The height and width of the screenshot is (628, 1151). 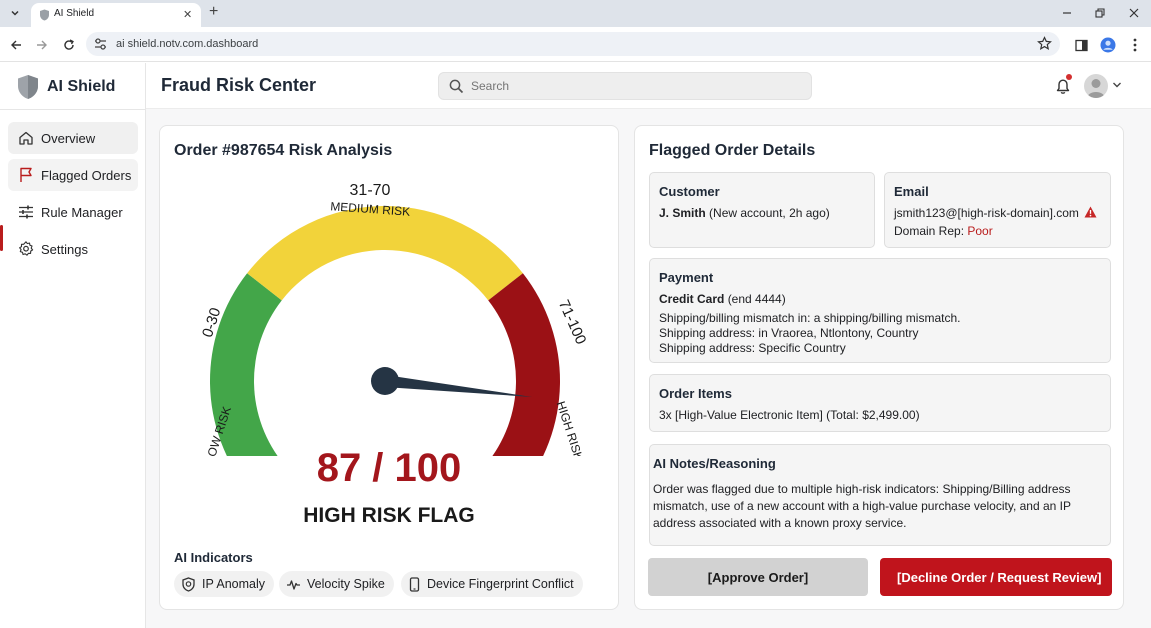 I want to click on indicator-chip-device-fingerprint: Device Fingerprint Conflict, so click(x=492, y=584).